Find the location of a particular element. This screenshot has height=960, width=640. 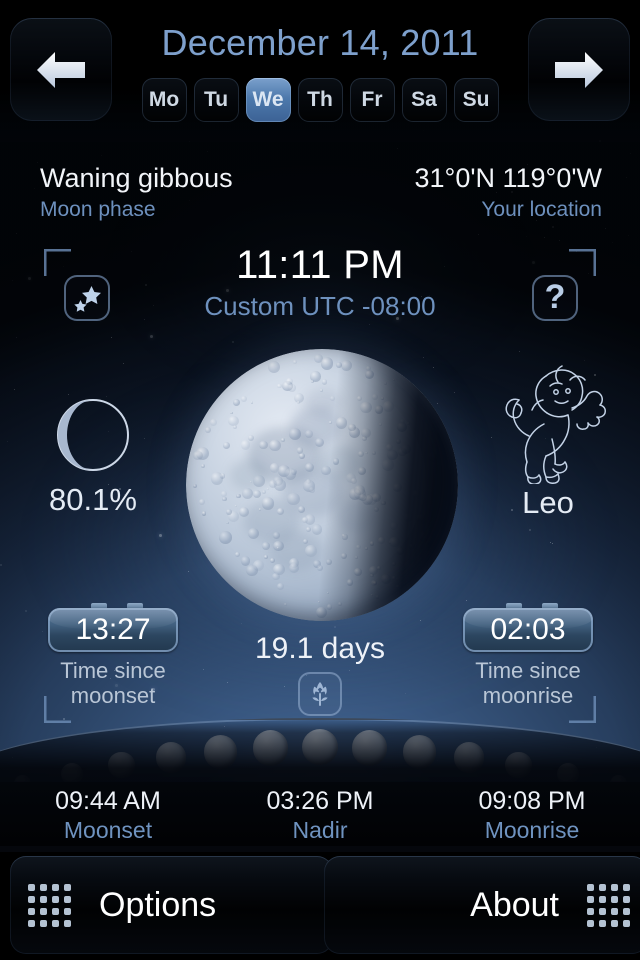

season-button is located at coordinates (320, 694).